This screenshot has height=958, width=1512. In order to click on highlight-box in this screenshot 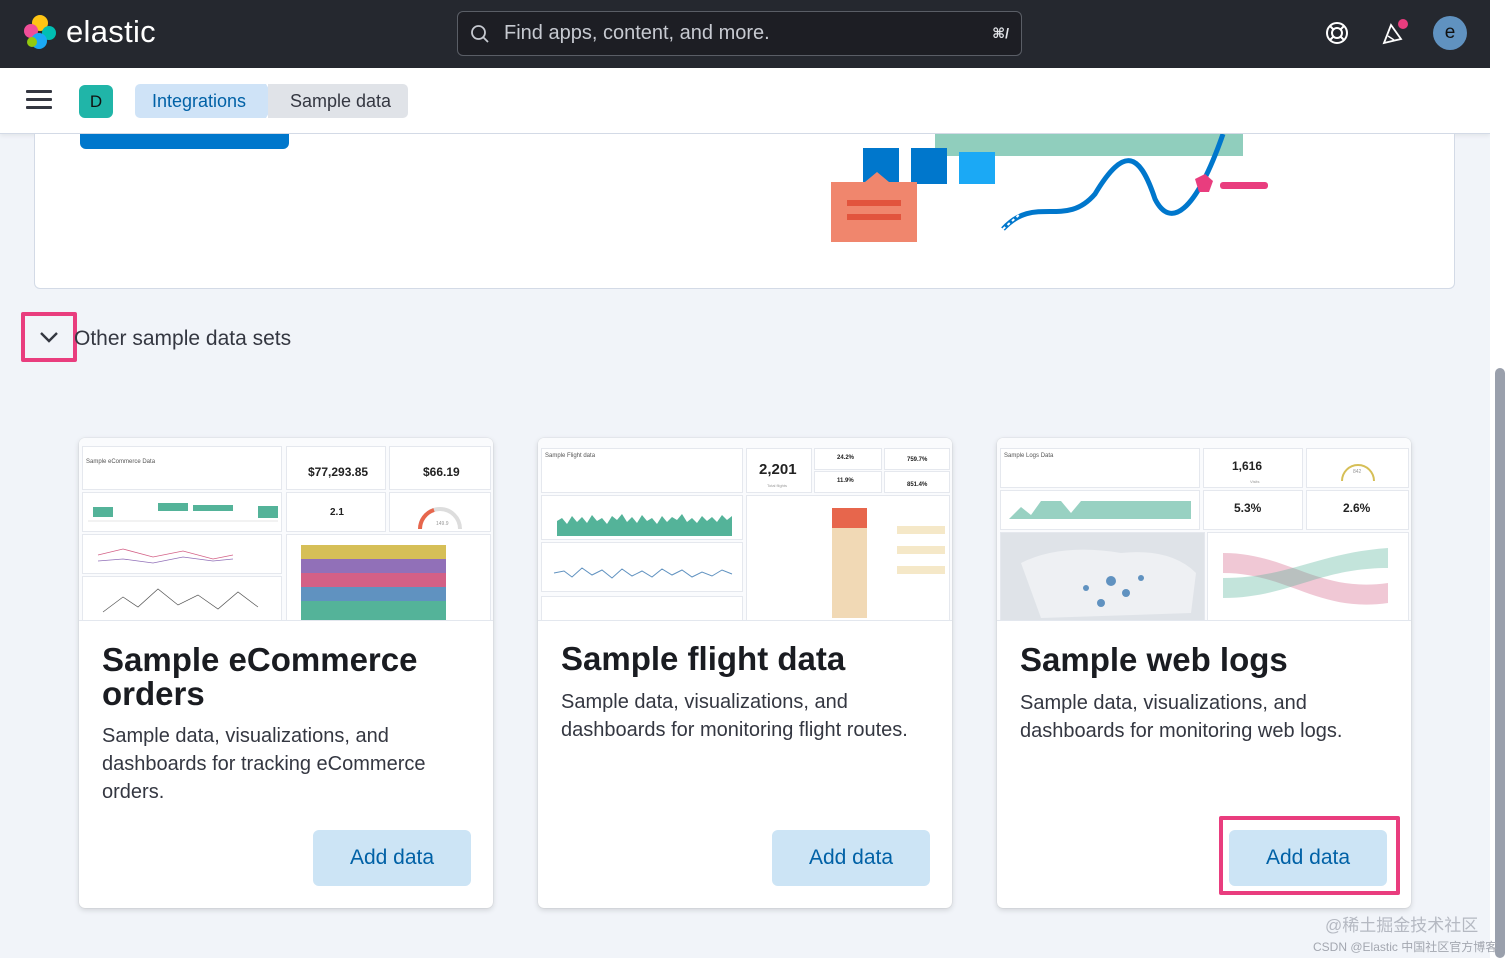, I will do `click(1309, 855)`.